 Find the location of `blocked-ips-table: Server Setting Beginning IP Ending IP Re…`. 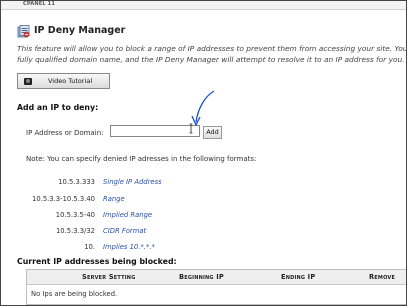

blocked-ips-table: Server Setting Beginning IP Ending IP Re… is located at coordinates (216, 287).